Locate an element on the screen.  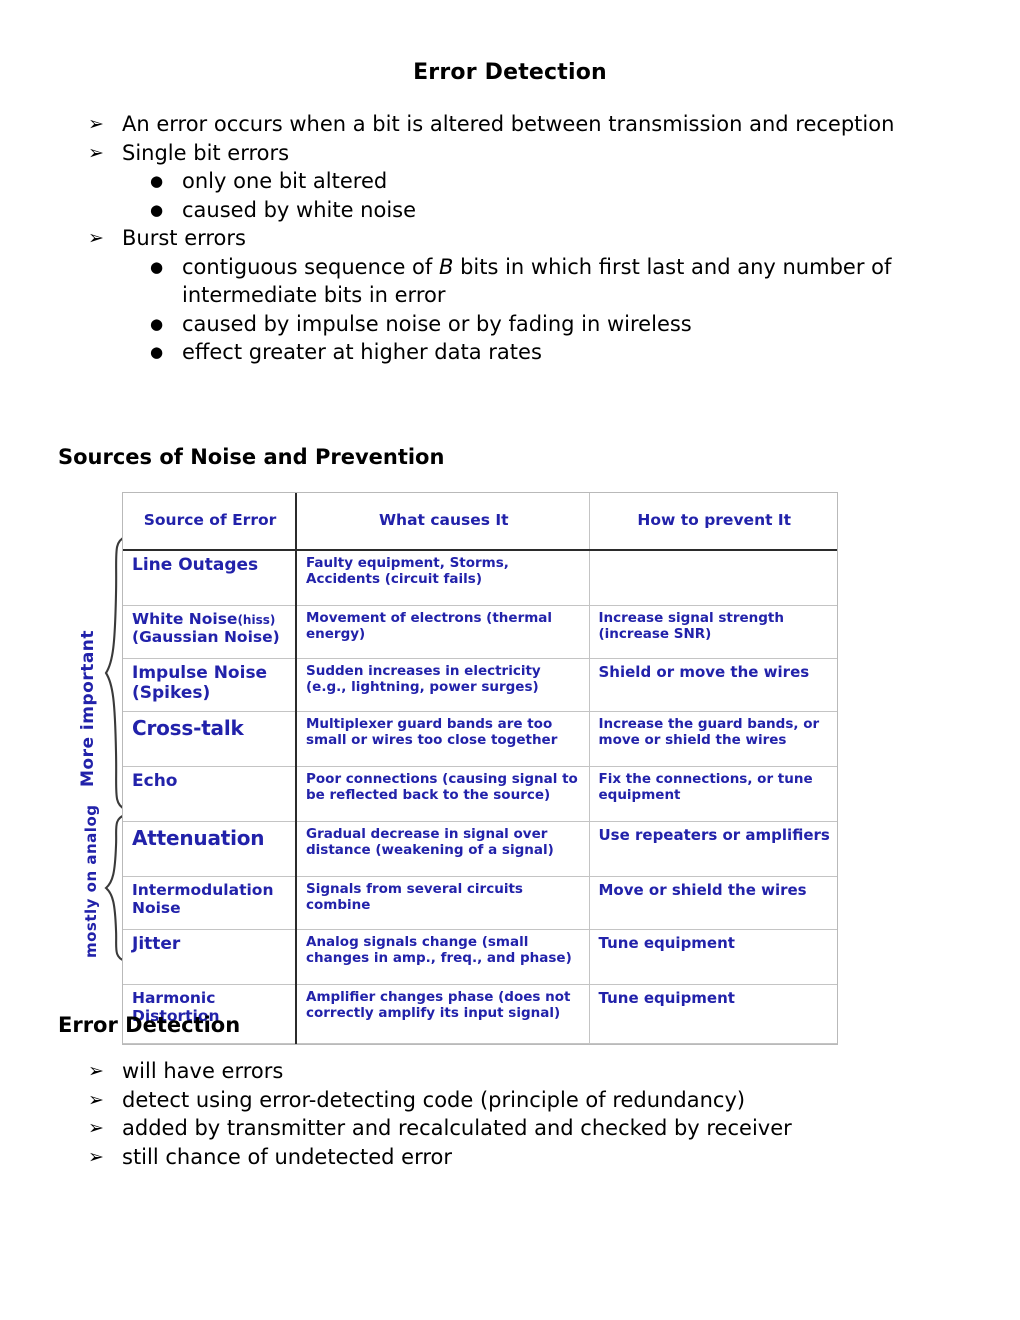
cell-source-text: Cross-talk is located at coordinates (188, 728).